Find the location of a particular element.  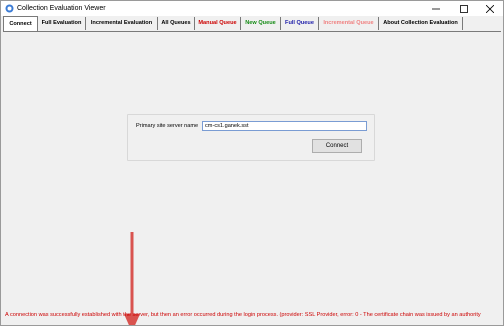

tab-label: Full Evaluation is located at coordinates (61, 23).